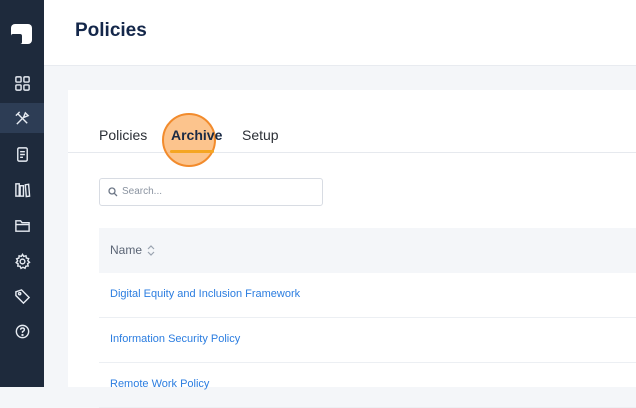 This screenshot has height=408, width=636. What do you see at coordinates (111, 30) in the screenshot?
I see `page-title: Policies` at bounding box center [111, 30].